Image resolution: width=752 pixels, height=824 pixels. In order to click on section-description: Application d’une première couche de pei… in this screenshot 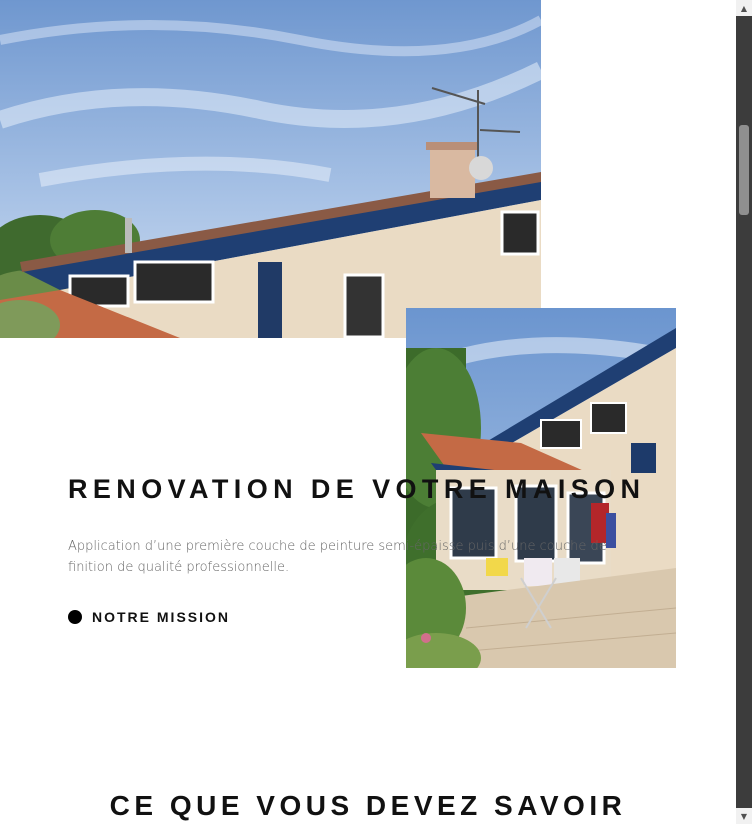, I will do `click(337, 557)`.